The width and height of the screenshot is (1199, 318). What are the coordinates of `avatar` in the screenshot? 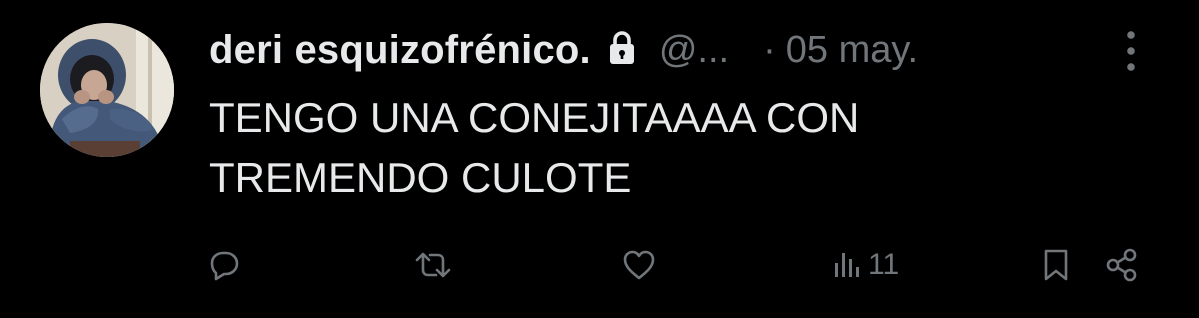 It's located at (107, 90).